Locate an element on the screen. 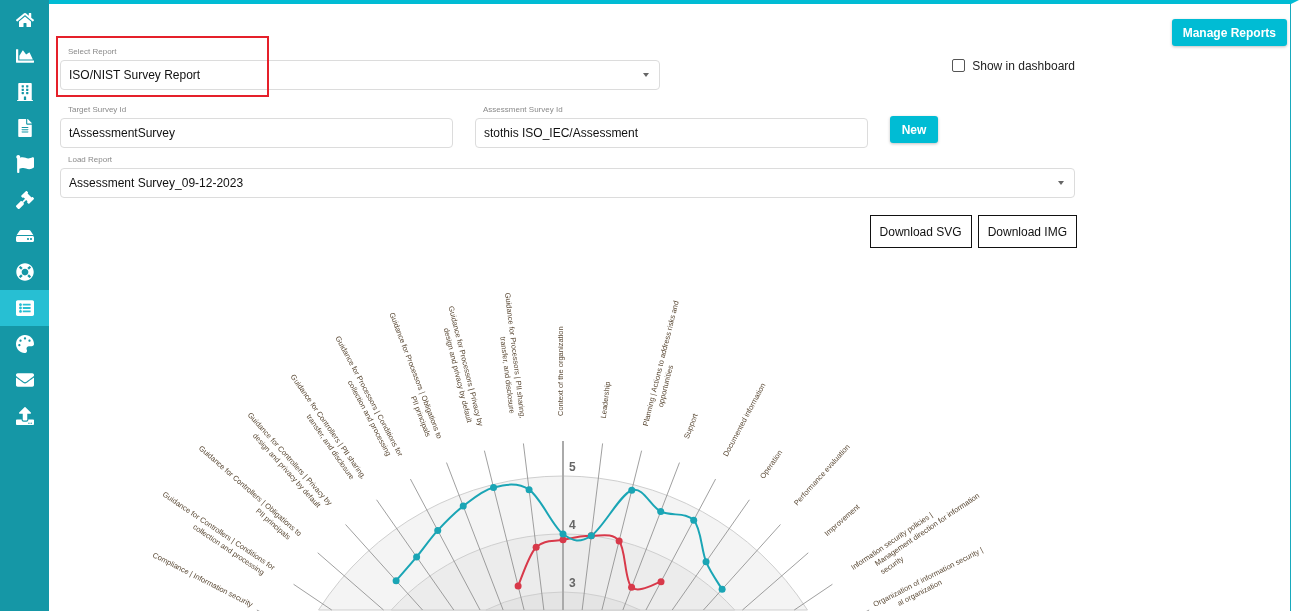 The image size is (1299, 611). field-label: Target Survey Id is located at coordinates (97, 110).